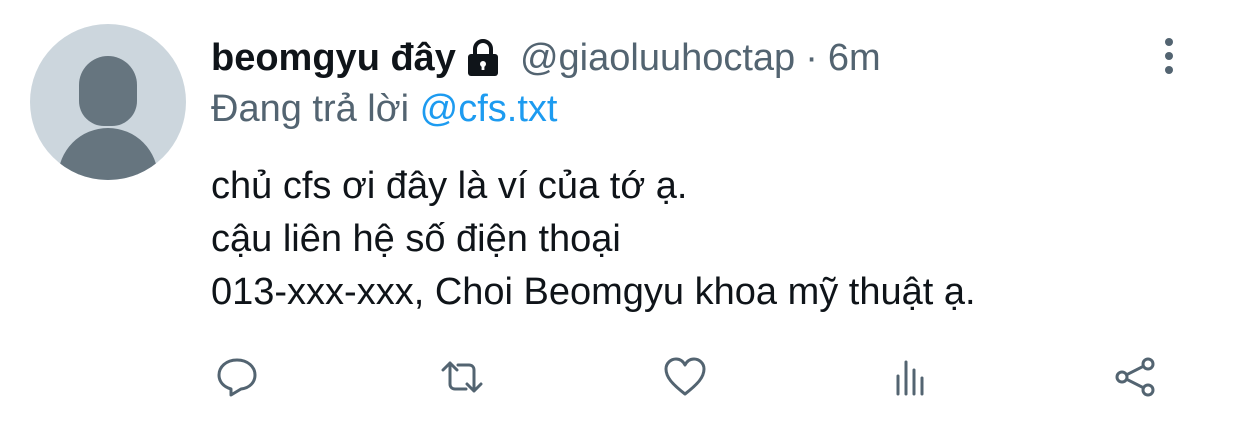 Image resolution: width=1234 pixels, height=429 pixels. I want to click on user-handle: @giaoluuhoctap, so click(657, 58).